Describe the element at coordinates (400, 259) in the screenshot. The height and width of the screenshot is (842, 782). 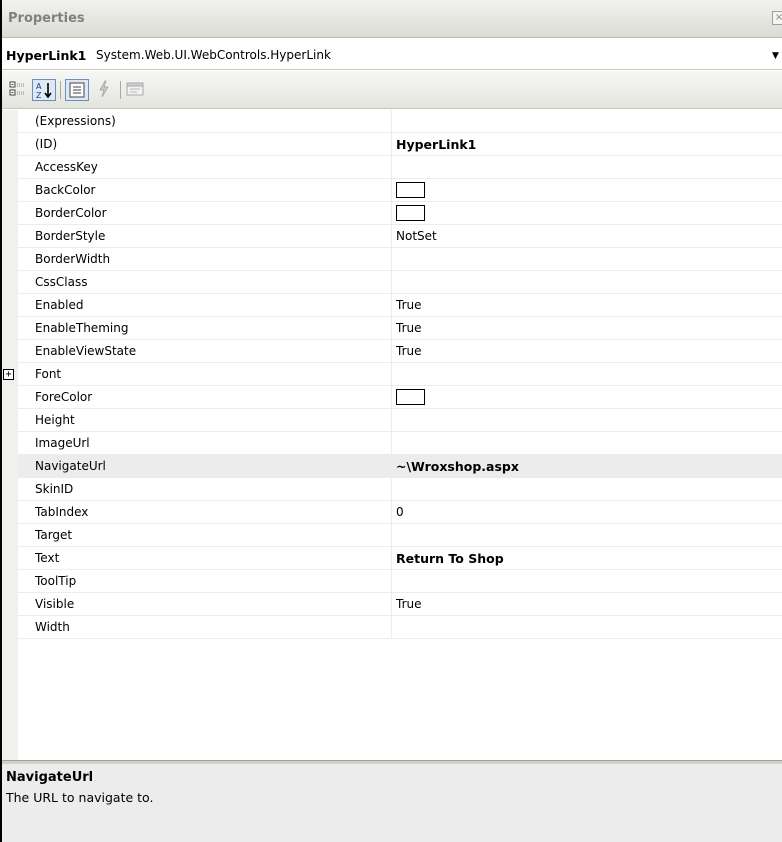
I see `property-row: BorderWidth` at that location.